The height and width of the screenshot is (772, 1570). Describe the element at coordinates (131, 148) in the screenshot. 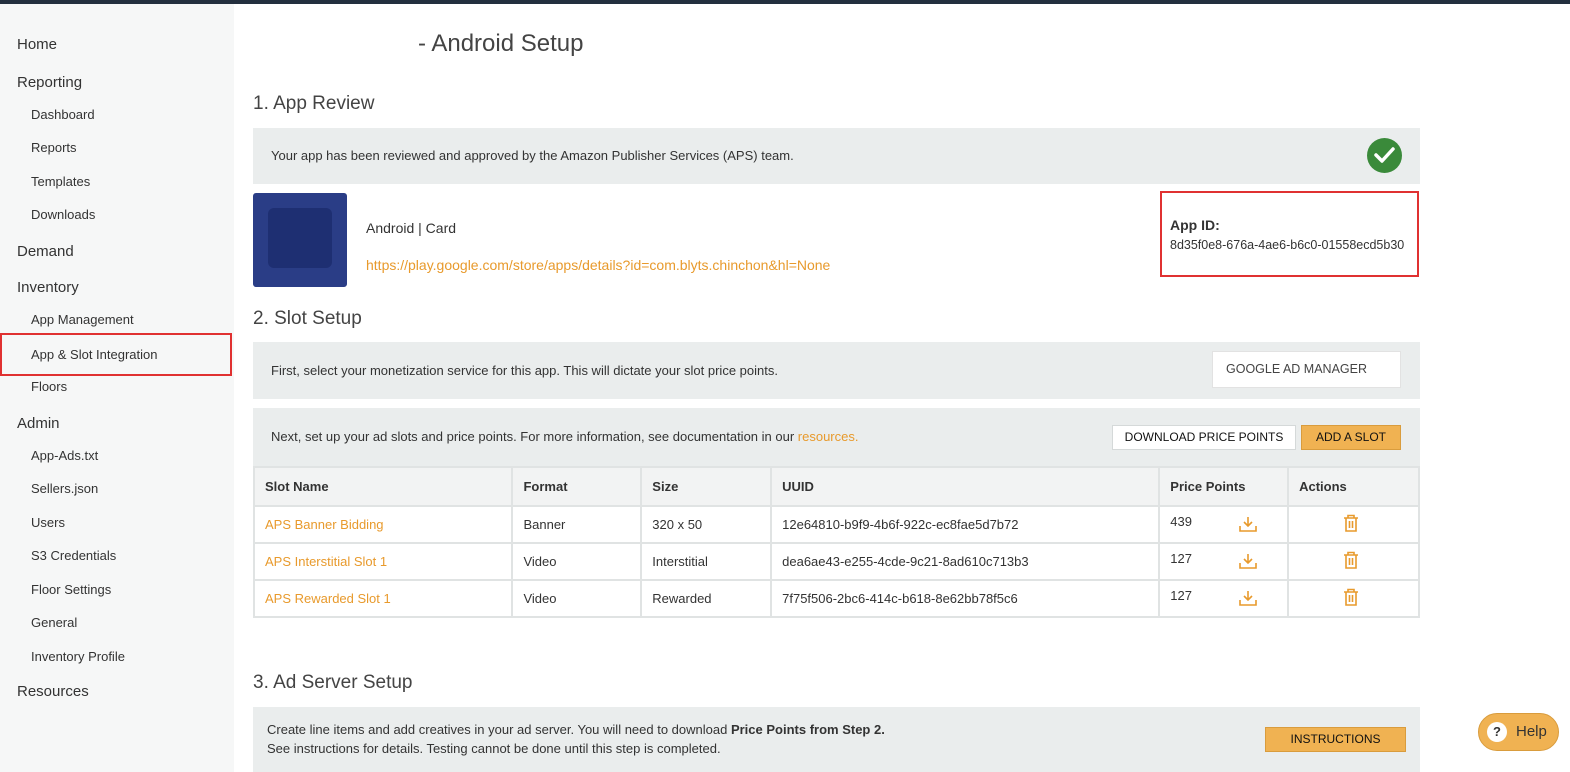

I see `sidebar-item-reports: Reports` at that location.